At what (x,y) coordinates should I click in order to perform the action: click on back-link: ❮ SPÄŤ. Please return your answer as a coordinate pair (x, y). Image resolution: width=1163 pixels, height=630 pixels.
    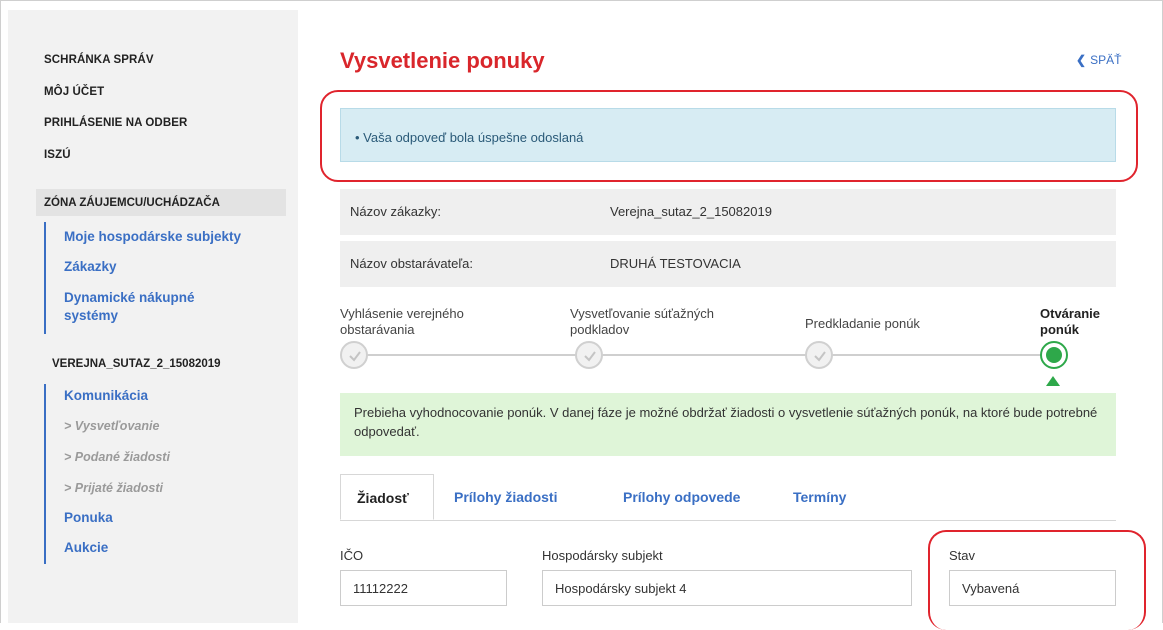
    Looking at the image, I should click on (1098, 60).